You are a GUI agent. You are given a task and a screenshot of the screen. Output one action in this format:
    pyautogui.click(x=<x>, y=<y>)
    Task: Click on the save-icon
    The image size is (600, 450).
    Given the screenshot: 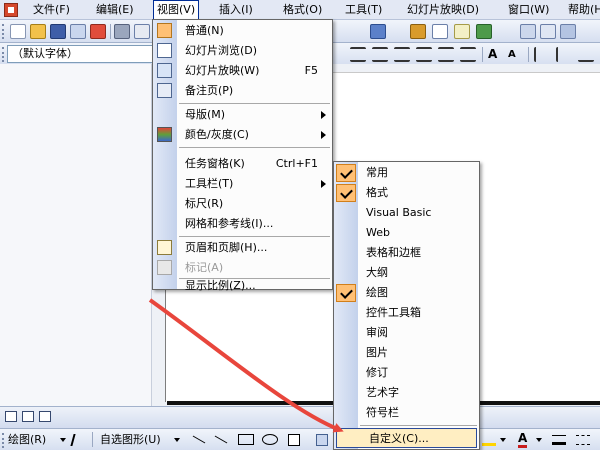 What is the action you would take?
    pyautogui.click(x=58, y=31)
    